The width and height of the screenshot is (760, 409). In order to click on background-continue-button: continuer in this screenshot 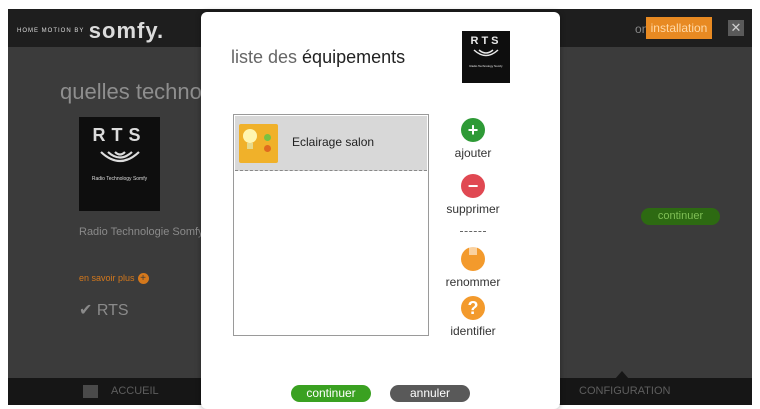, I will do `click(680, 216)`.